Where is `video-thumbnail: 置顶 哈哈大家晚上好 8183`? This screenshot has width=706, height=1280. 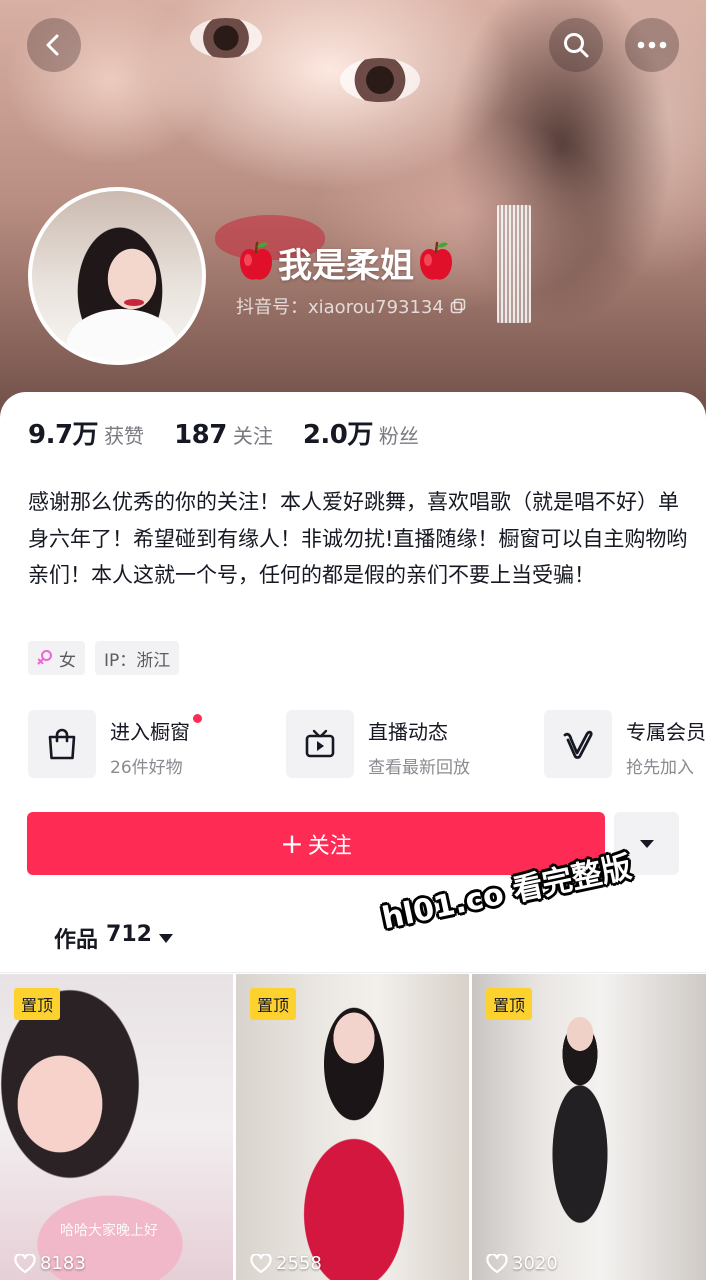 video-thumbnail: 置顶 哈哈大家晚上好 8183 is located at coordinates (116, 1127).